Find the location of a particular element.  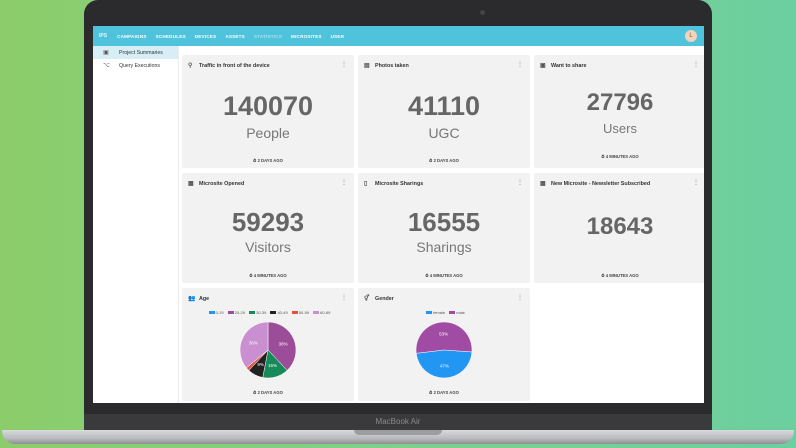

pie-label-60-69: 36% is located at coordinates (253, 343).